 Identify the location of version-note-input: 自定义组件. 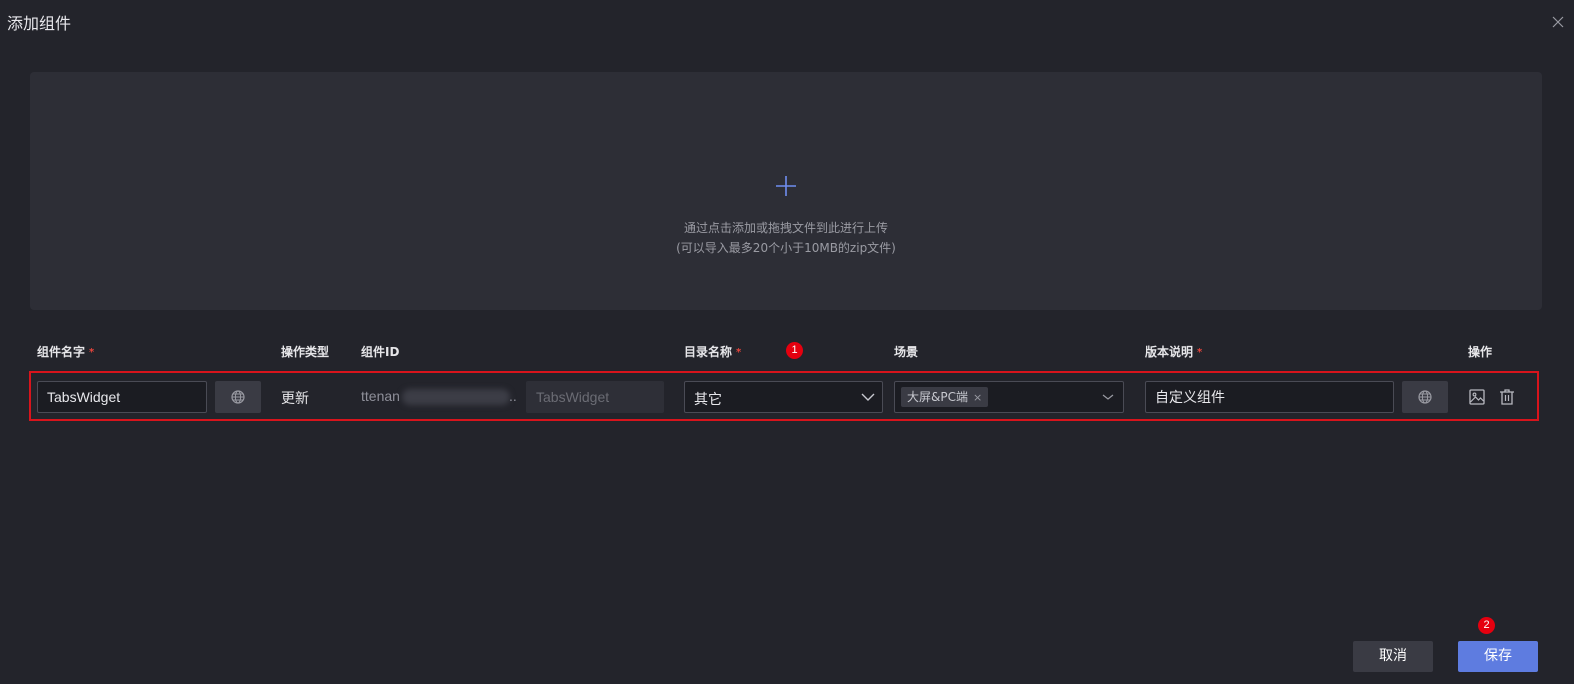
(1269, 397).